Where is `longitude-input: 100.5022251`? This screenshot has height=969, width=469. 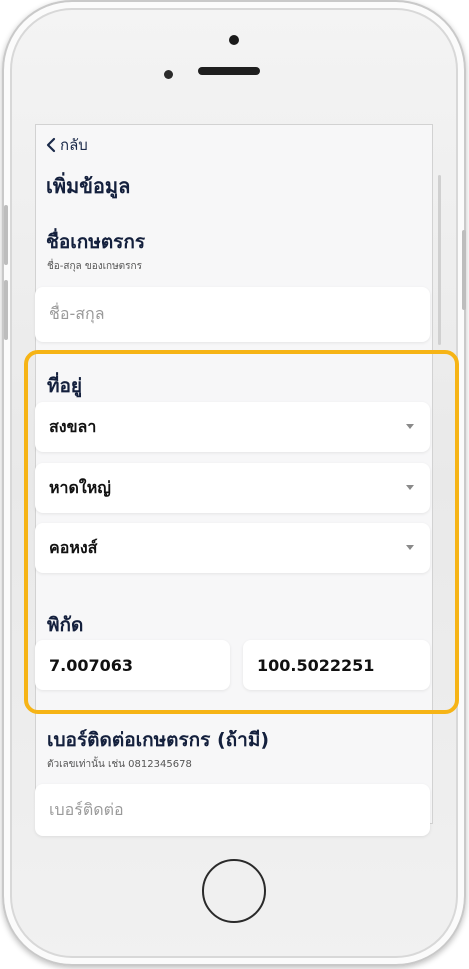
longitude-input: 100.5022251 is located at coordinates (336, 665).